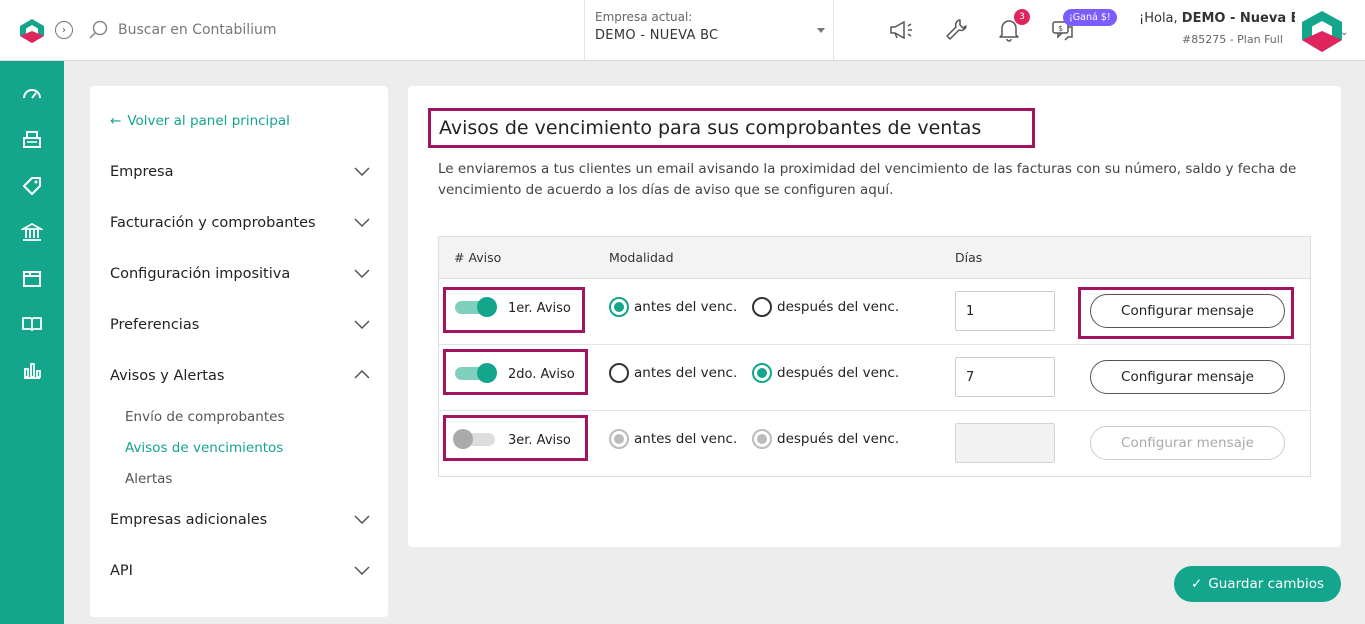 The height and width of the screenshot is (624, 1365). I want to click on sidebar-item-avisos-vencimientos: Avisos de vencimientos, so click(204, 448).